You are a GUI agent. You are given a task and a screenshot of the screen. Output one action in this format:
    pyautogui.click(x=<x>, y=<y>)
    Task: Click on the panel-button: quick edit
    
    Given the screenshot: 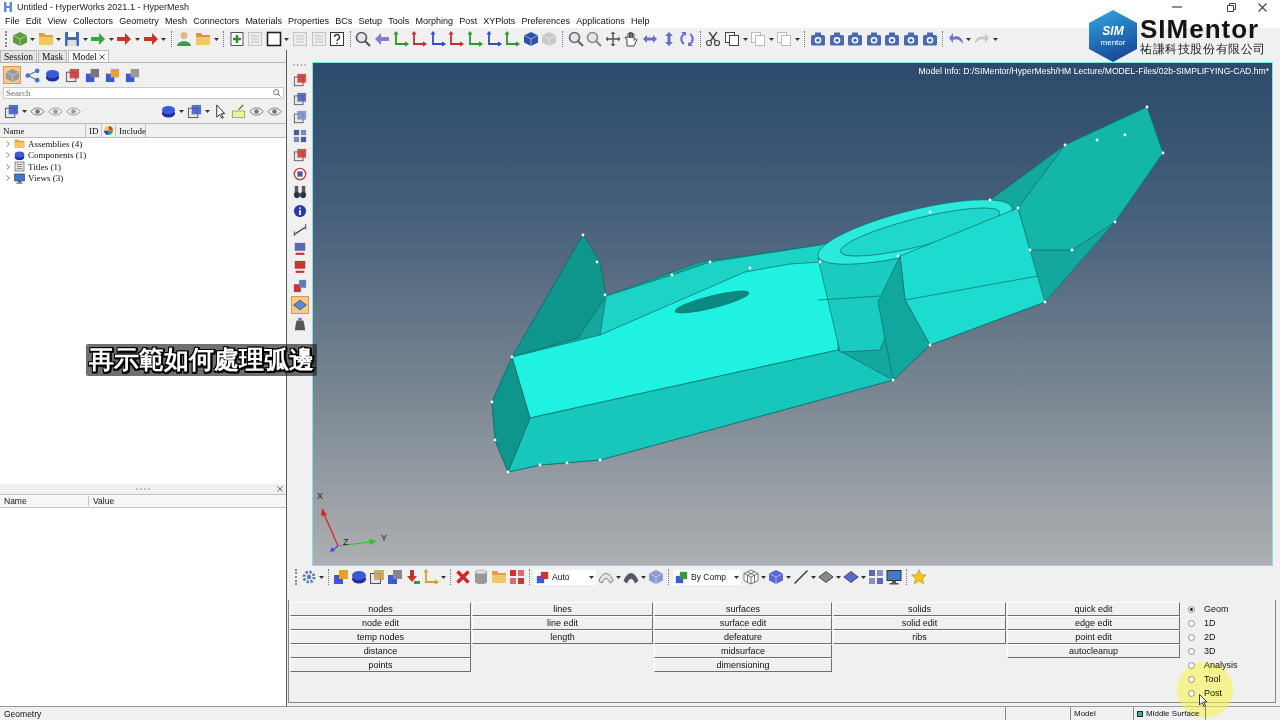 What is the action you would take?
    pyautogui.click(x=1093, y=609)
    